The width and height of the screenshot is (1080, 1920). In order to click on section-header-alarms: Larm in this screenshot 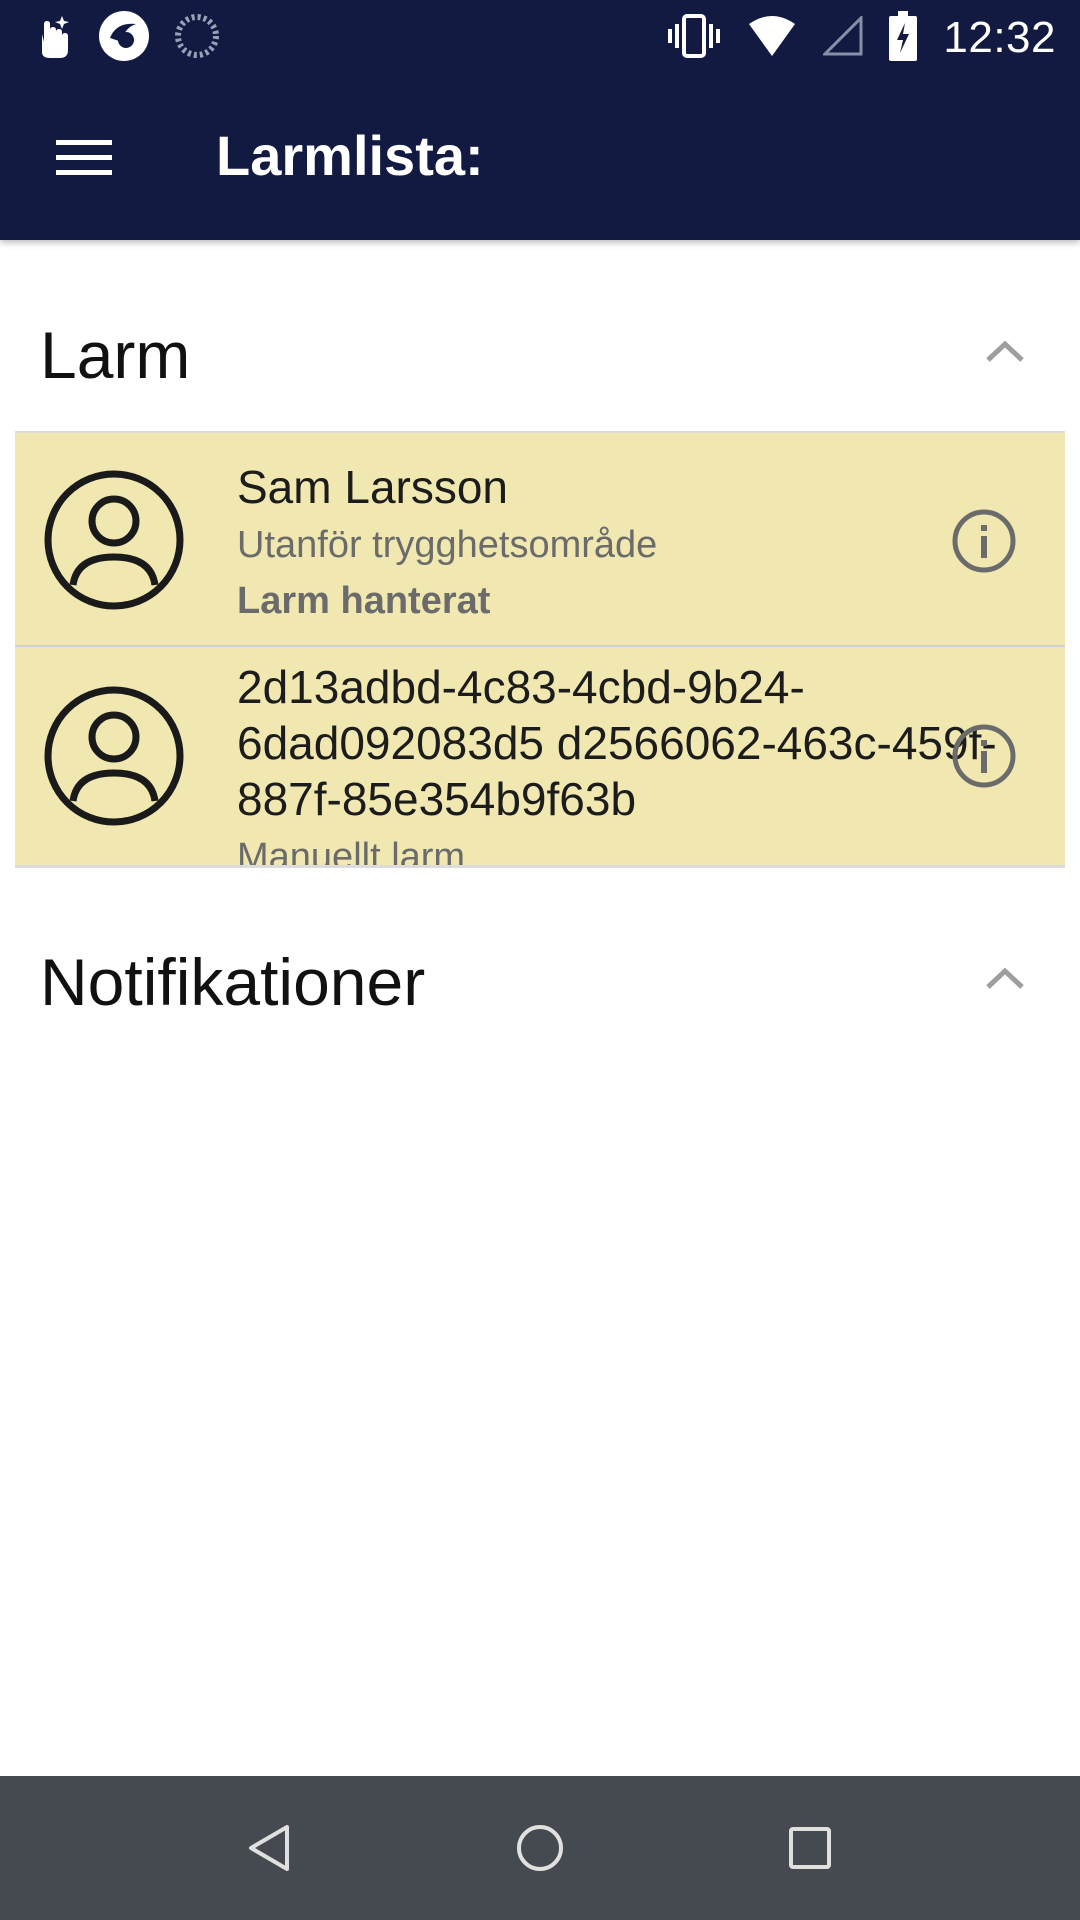, I will do `click(540, 351)`.